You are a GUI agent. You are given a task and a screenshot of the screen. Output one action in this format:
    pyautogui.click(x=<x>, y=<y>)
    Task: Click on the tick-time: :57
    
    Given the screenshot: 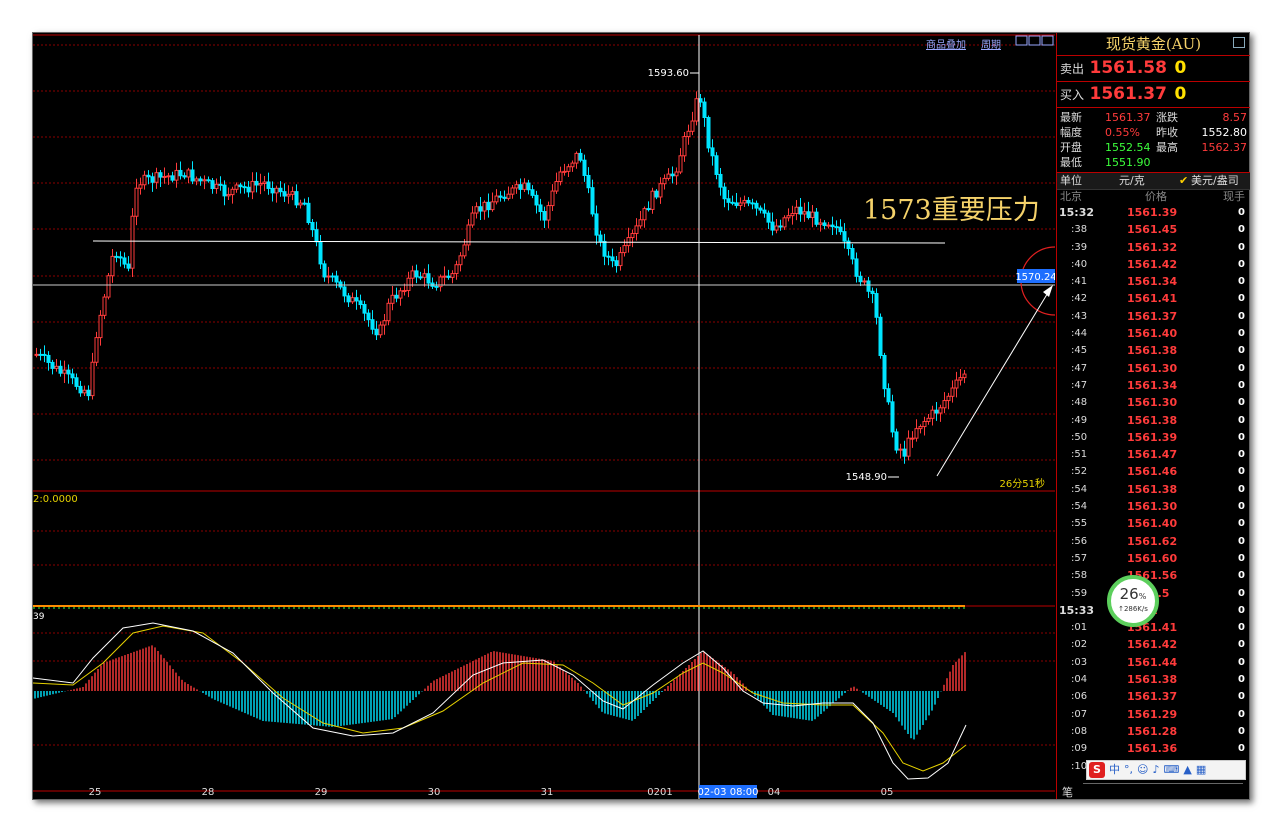 What is the action you would take?
    pyautogui.click(x=1079, y=558)
    